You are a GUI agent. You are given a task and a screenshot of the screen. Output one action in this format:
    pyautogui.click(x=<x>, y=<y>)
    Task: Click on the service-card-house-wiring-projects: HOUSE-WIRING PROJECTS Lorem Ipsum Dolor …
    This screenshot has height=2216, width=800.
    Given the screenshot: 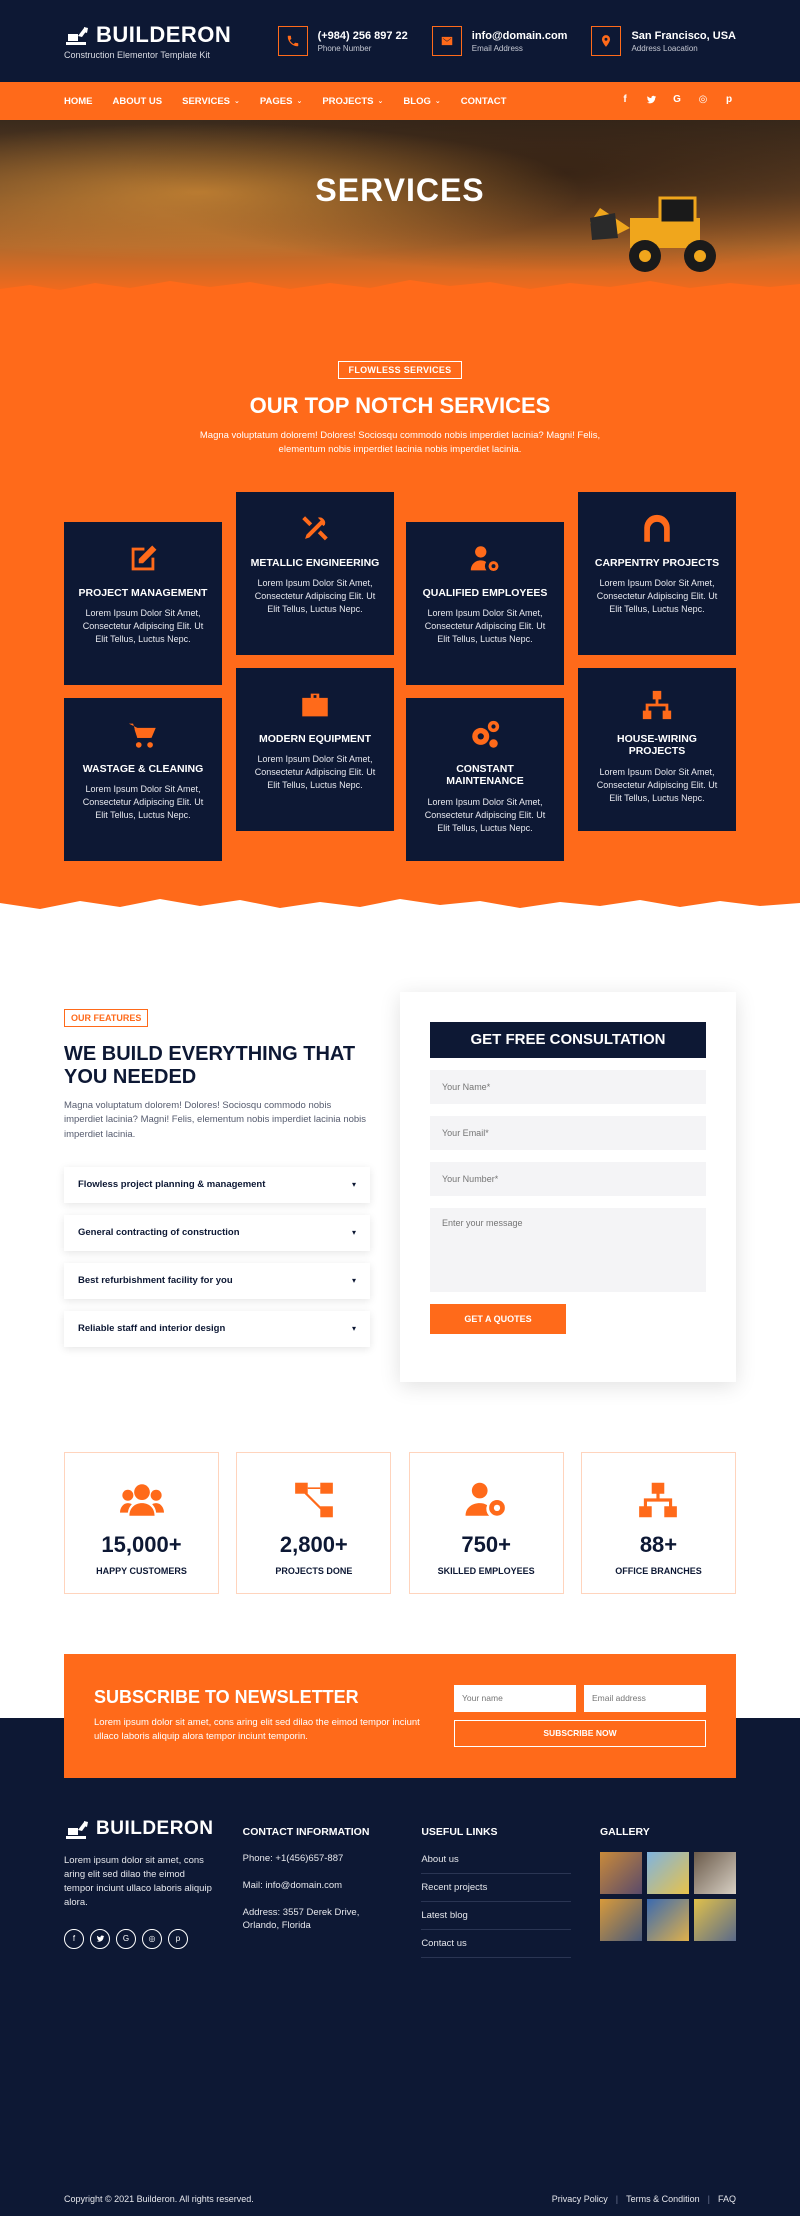 What is the action you would take?
    pyautogui.click(x=657, y=749)
    